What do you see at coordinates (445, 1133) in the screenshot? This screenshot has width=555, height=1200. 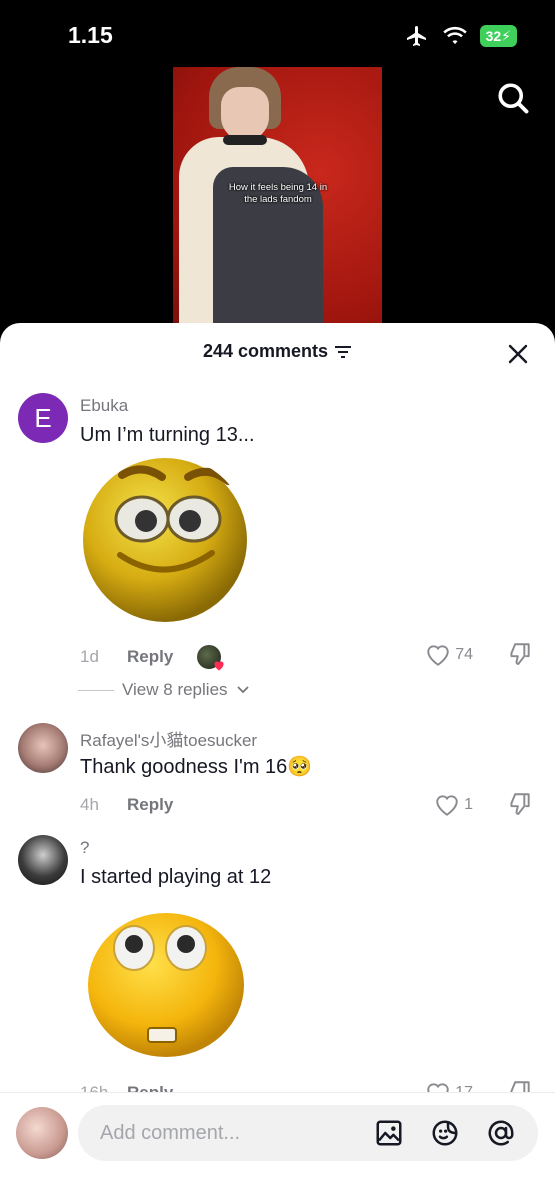 I see `sticker-icon` at bounding box center [445, 1133].